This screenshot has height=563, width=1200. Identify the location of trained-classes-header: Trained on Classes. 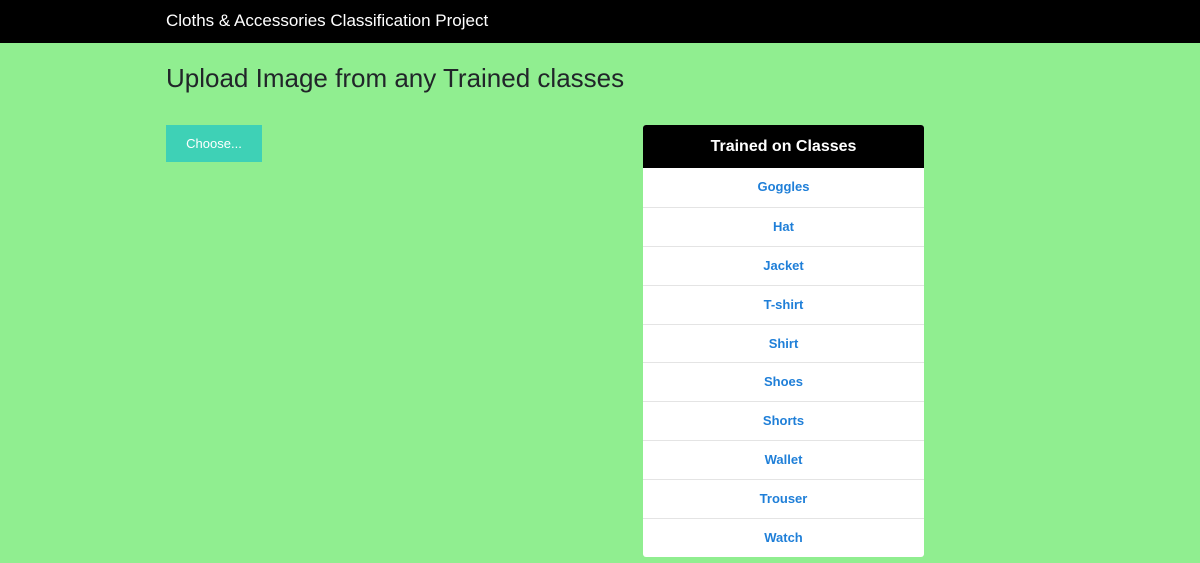
(783, 146).